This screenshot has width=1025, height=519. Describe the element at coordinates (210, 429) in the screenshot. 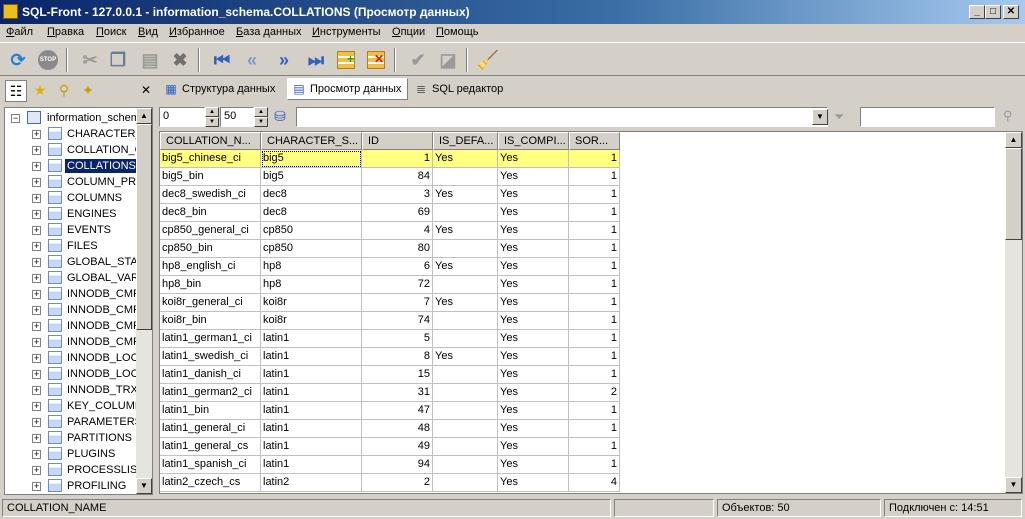

I see `grid-cell: latin1_general_ci` at that location.